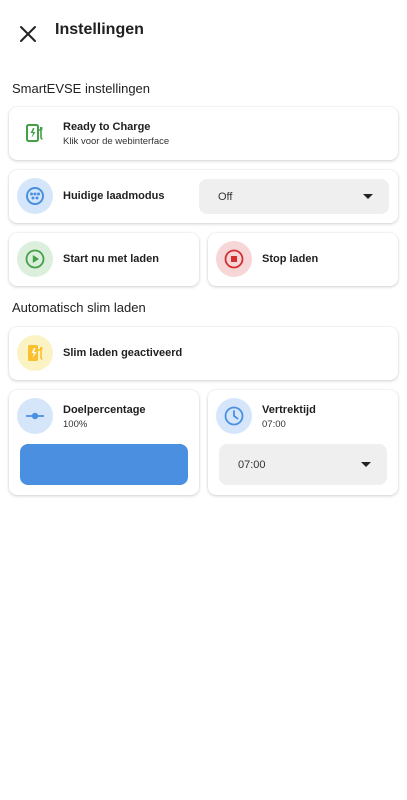 The height and width of the screenshot is (800, 407). What do you see at coordinates (104, 464) in the screenshot?
I see `target-percentage-slider` at bounding box center [104, 464].